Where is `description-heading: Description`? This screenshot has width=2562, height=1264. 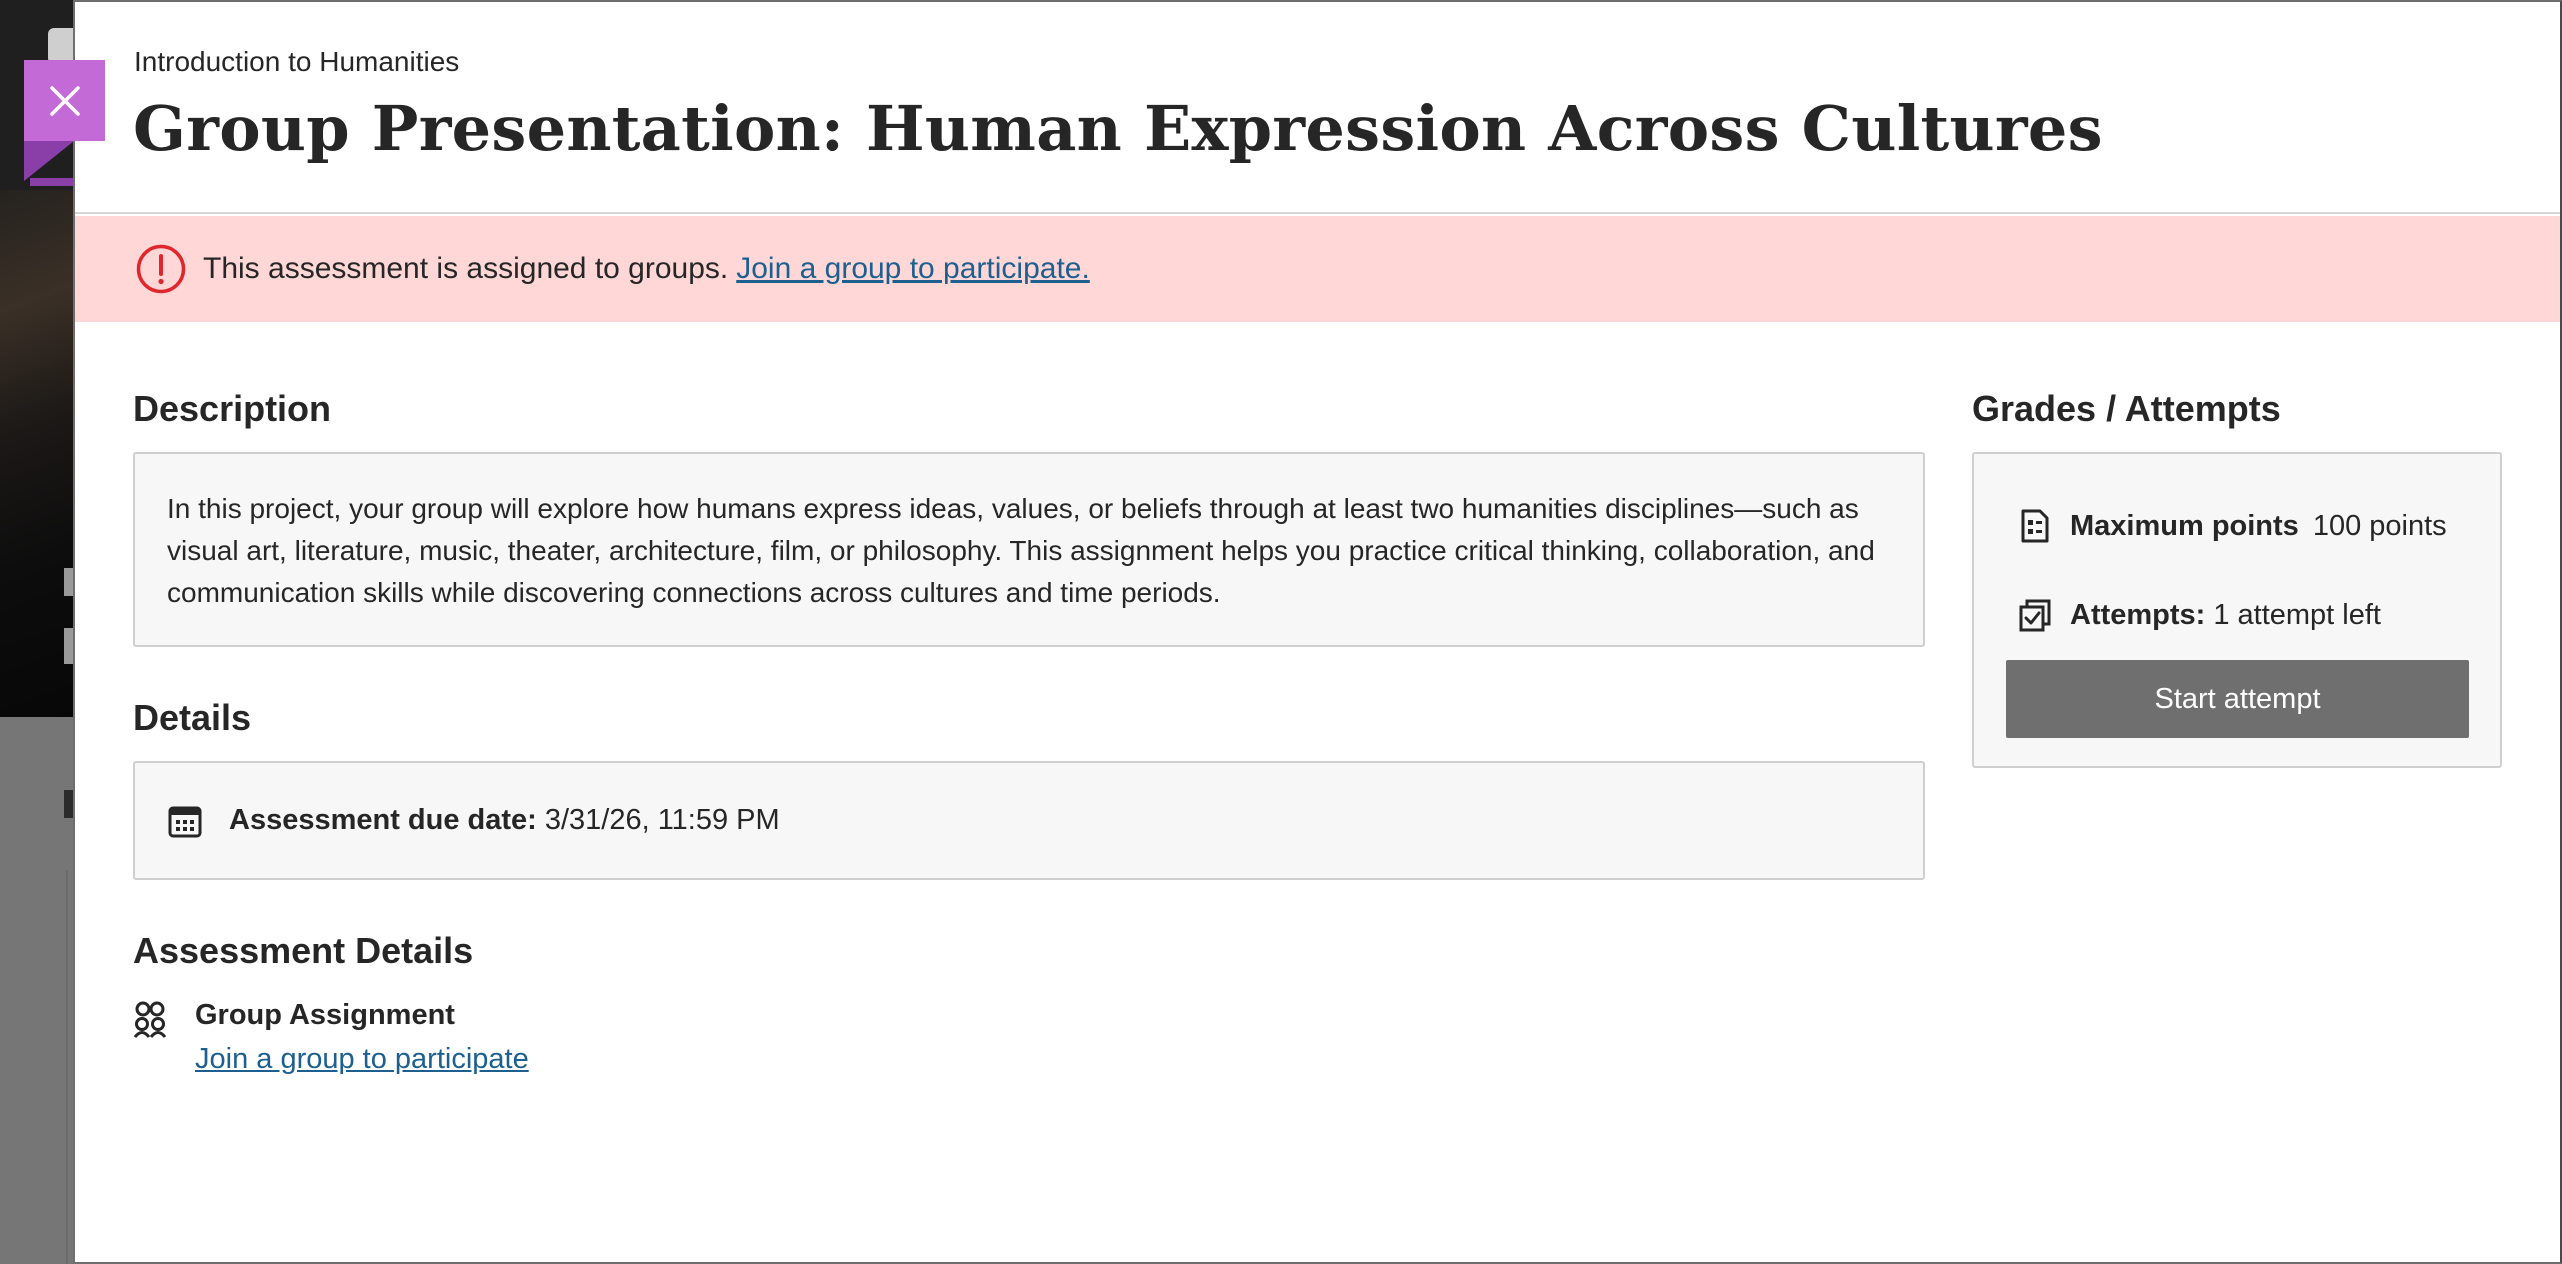 description-heading: Description is located at coordinates (232, 408).